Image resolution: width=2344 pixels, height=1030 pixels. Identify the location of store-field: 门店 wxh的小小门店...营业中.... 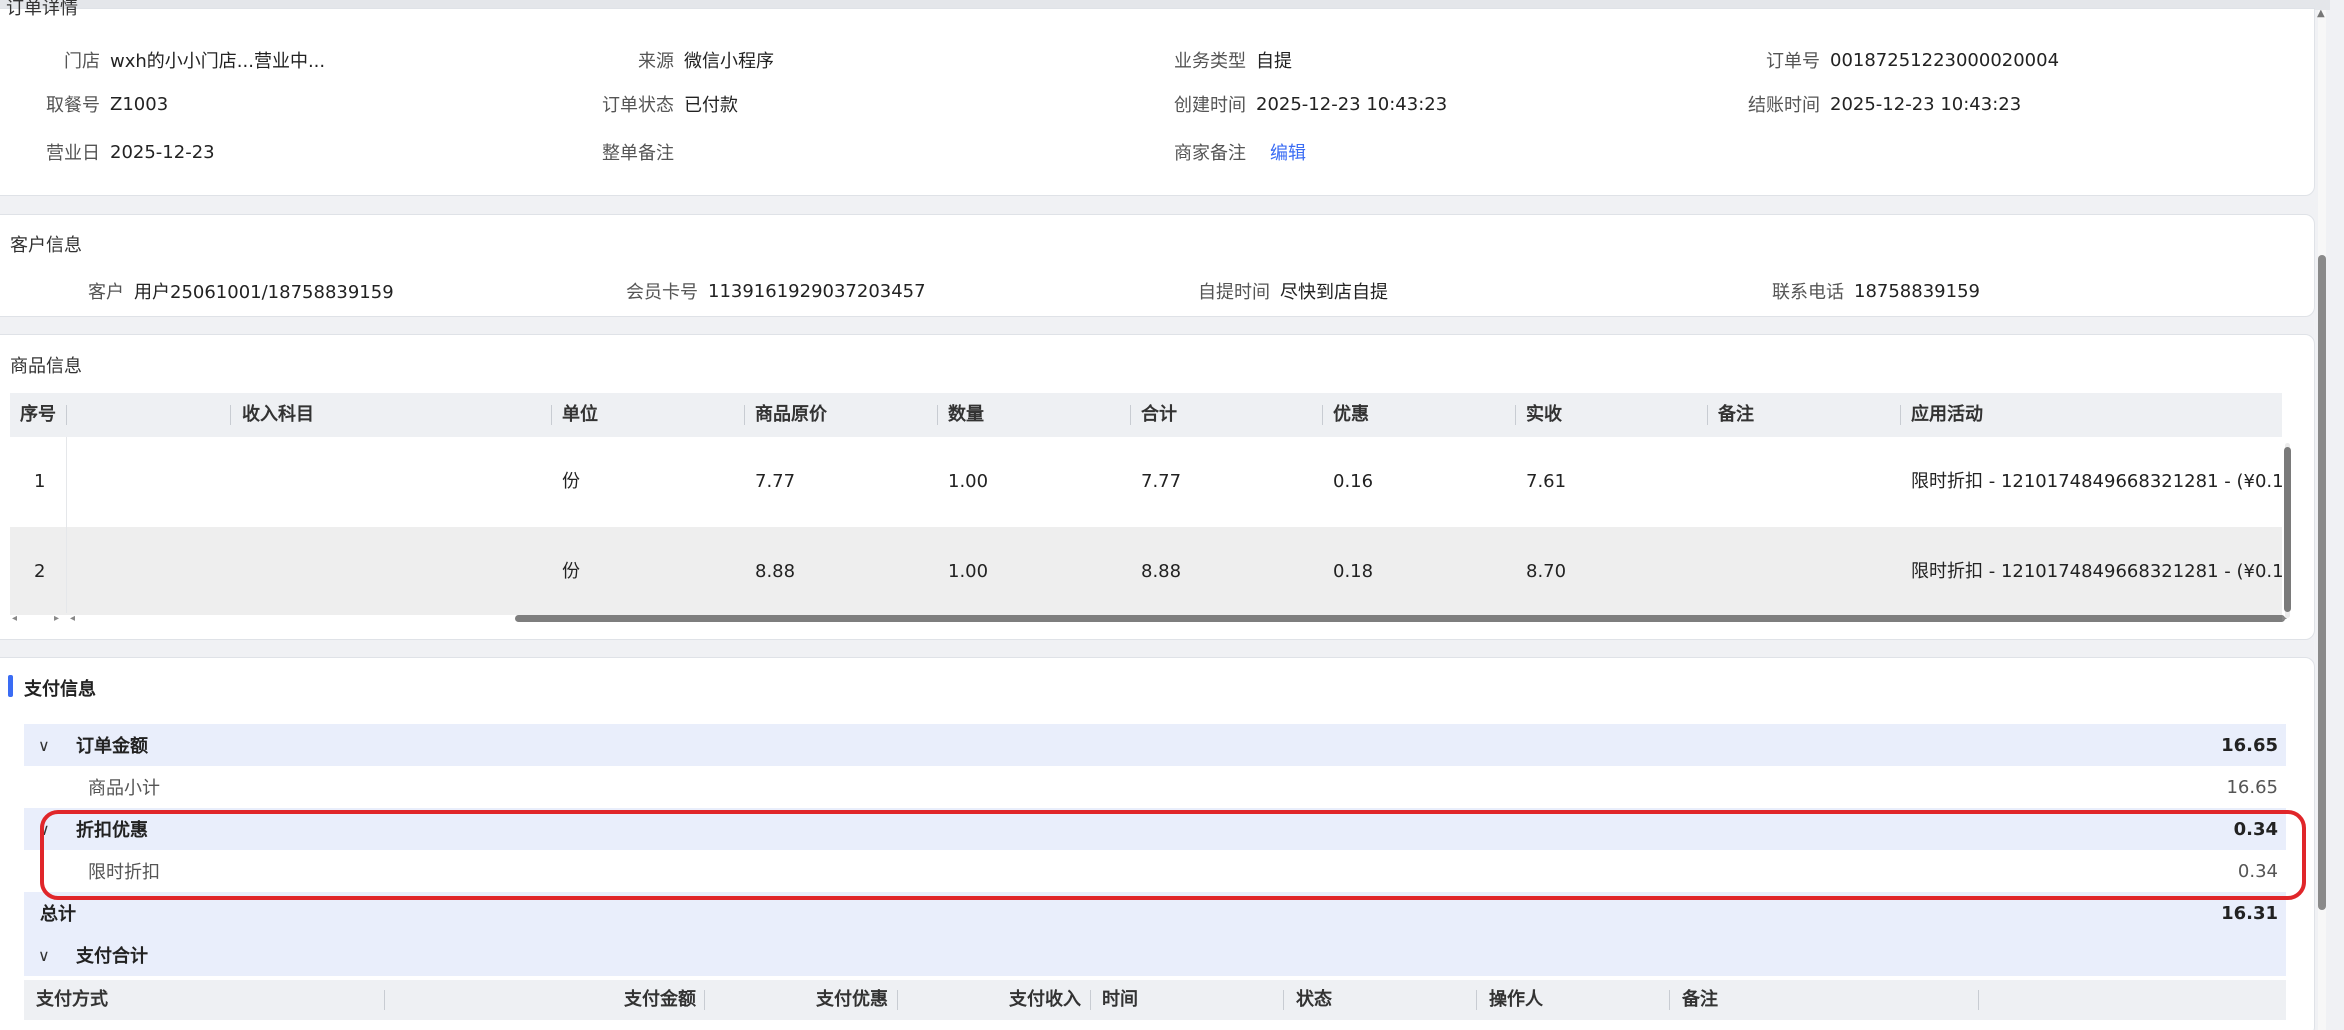
(177, 60).